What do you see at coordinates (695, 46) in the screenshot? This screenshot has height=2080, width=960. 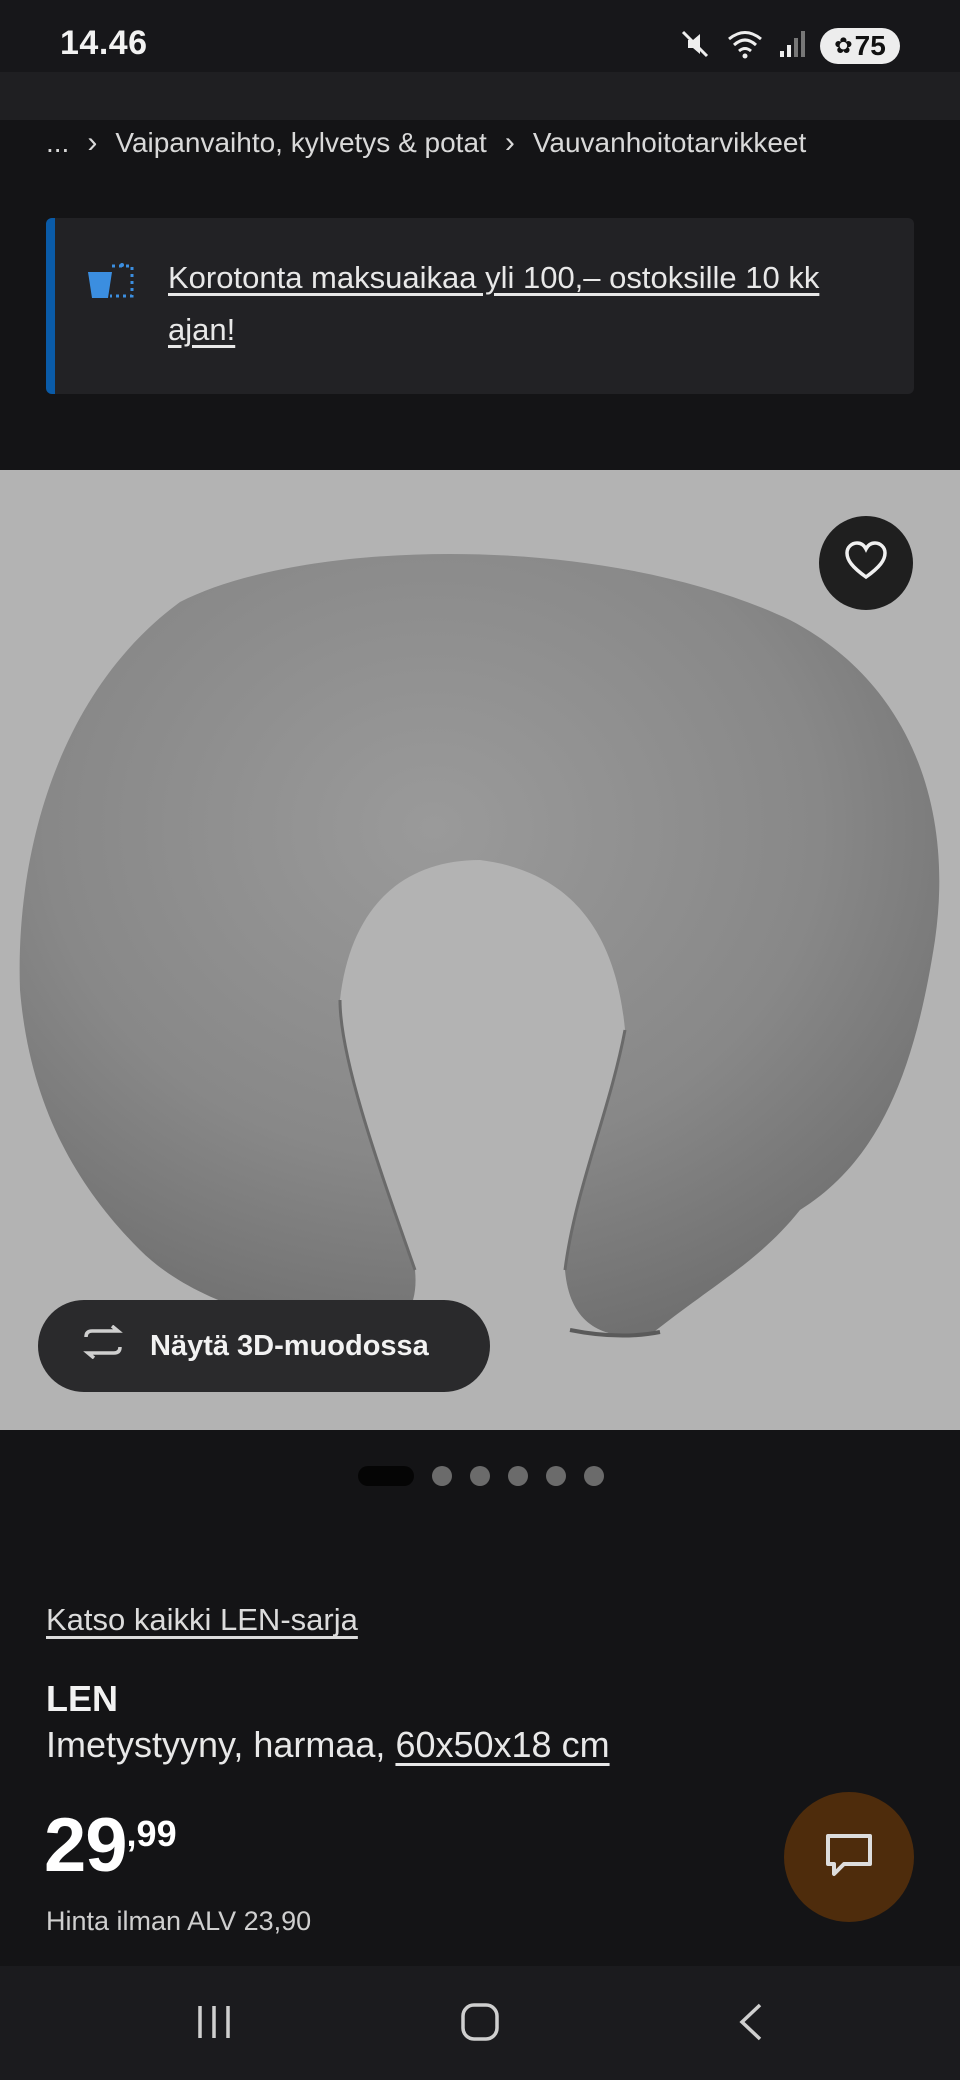 I see `mute-icon` at bounding box center [695, 46].